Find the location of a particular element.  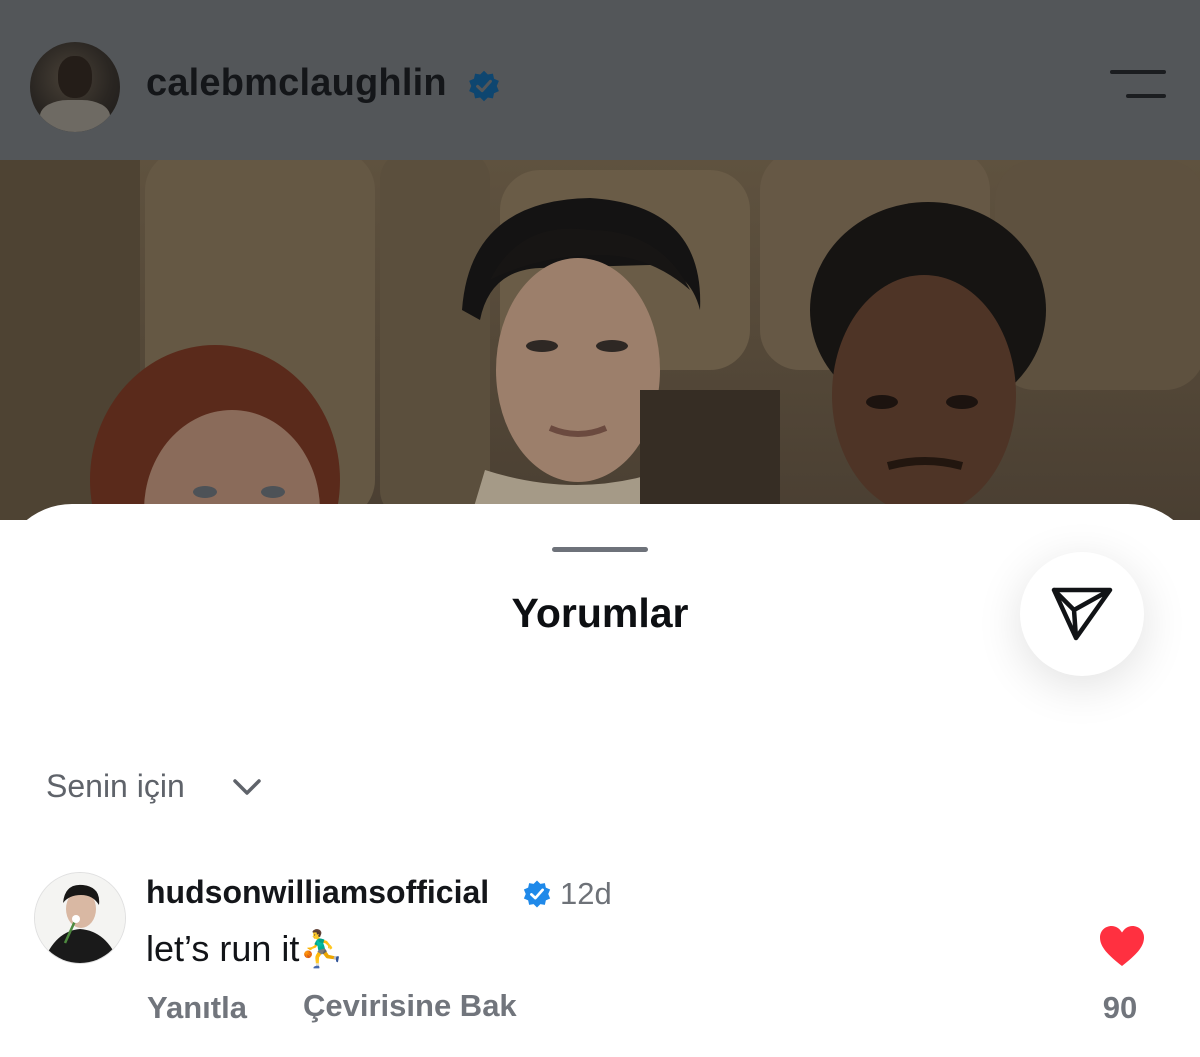

chevron-down-icon is located at coordinates (247, 787).